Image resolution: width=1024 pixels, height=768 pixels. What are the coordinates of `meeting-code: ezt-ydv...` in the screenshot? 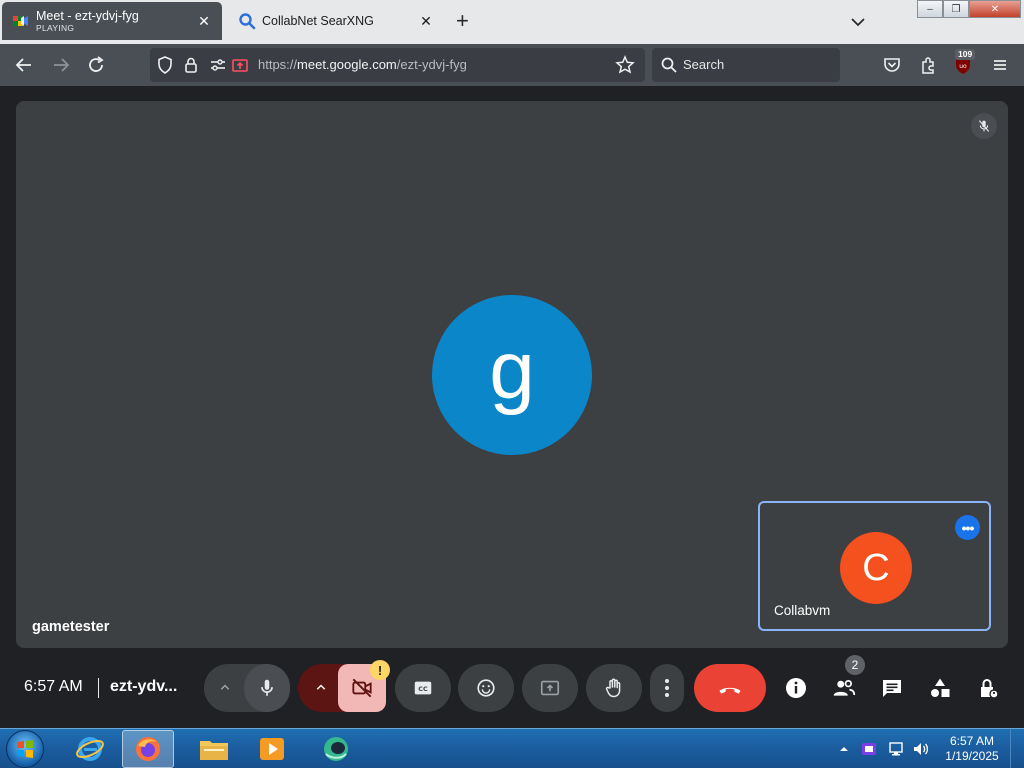 It's located at (143, 687).